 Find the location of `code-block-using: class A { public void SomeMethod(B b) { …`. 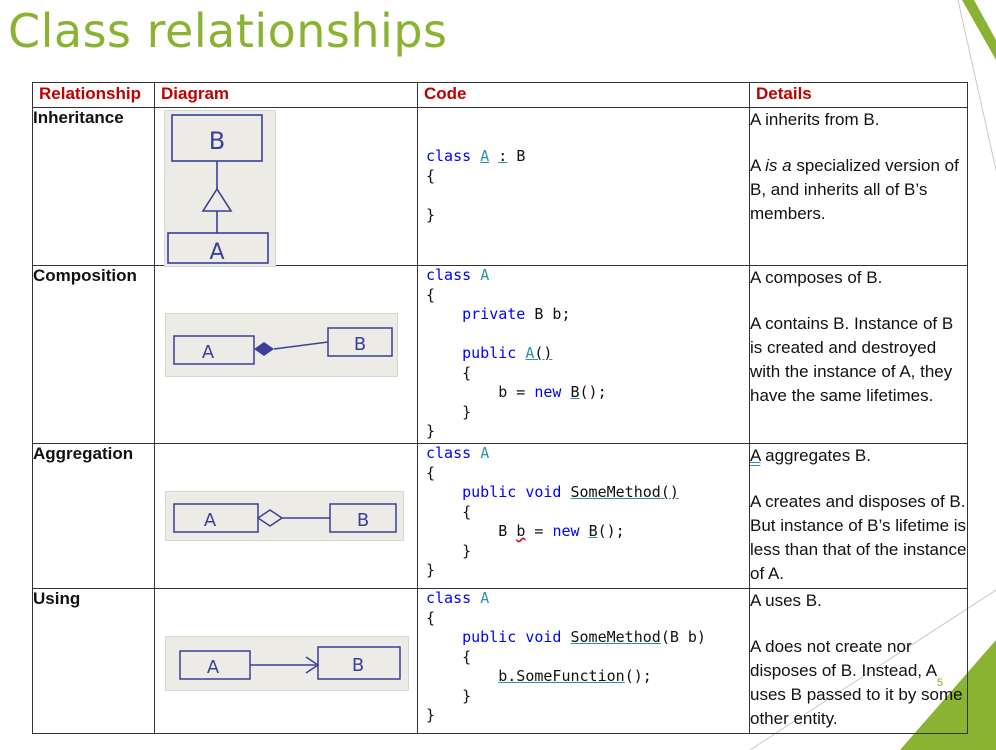

code-block-using: class A { public void SomeMethod(B b) { … is located at coordinates (566, 656).